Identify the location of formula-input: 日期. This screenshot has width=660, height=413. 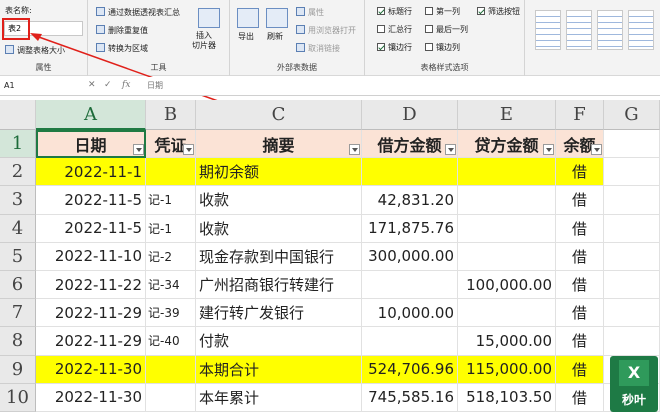
(155, 85).